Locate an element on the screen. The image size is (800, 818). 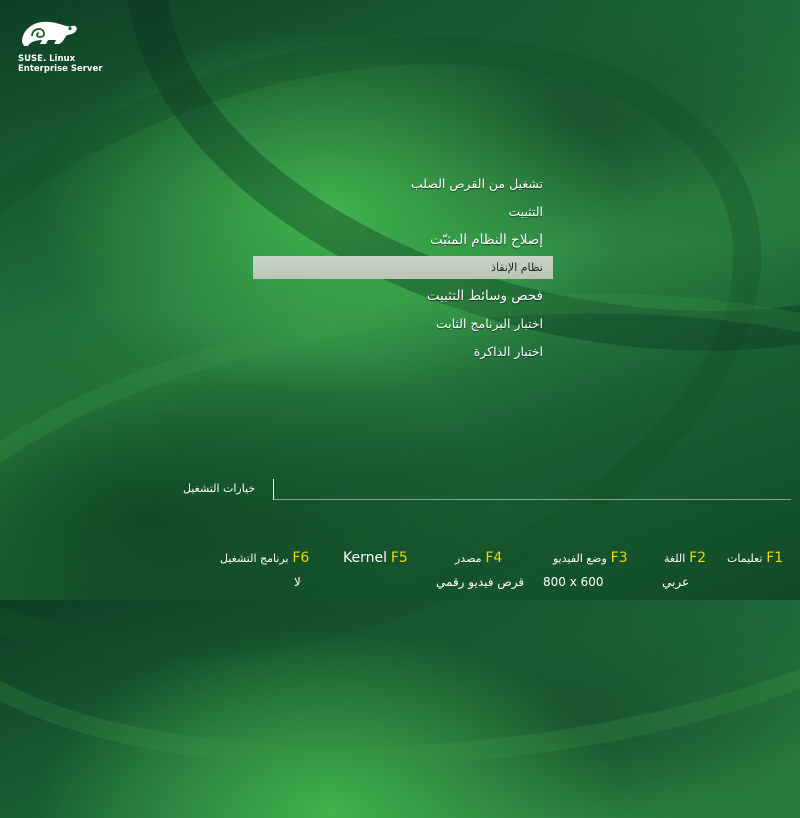
boot-options-label: خيارات التشغيل is located at coordinates (219, 488).